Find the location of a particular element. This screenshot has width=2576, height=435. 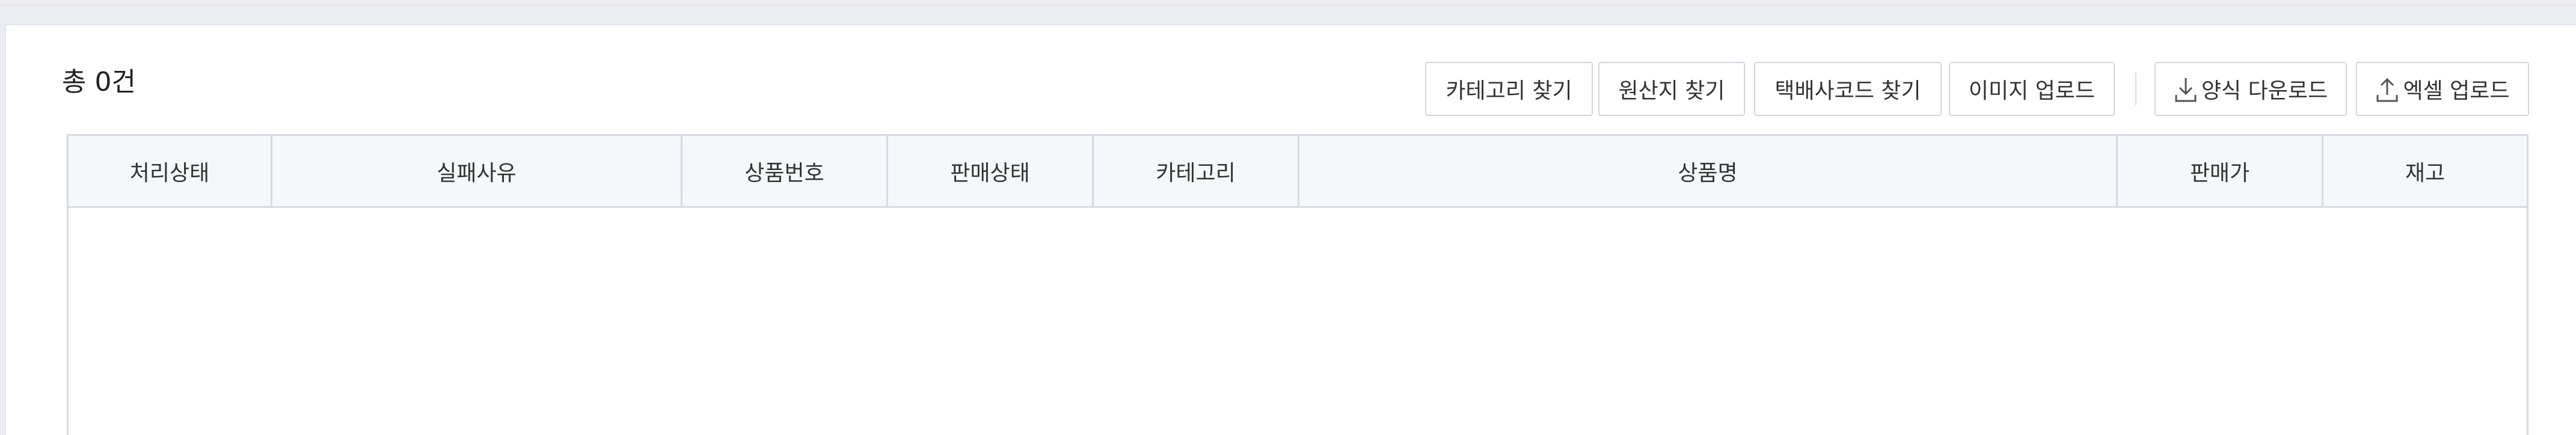

find-category-button: 카테고리 찾기 is located at coordinates (1509, 89).